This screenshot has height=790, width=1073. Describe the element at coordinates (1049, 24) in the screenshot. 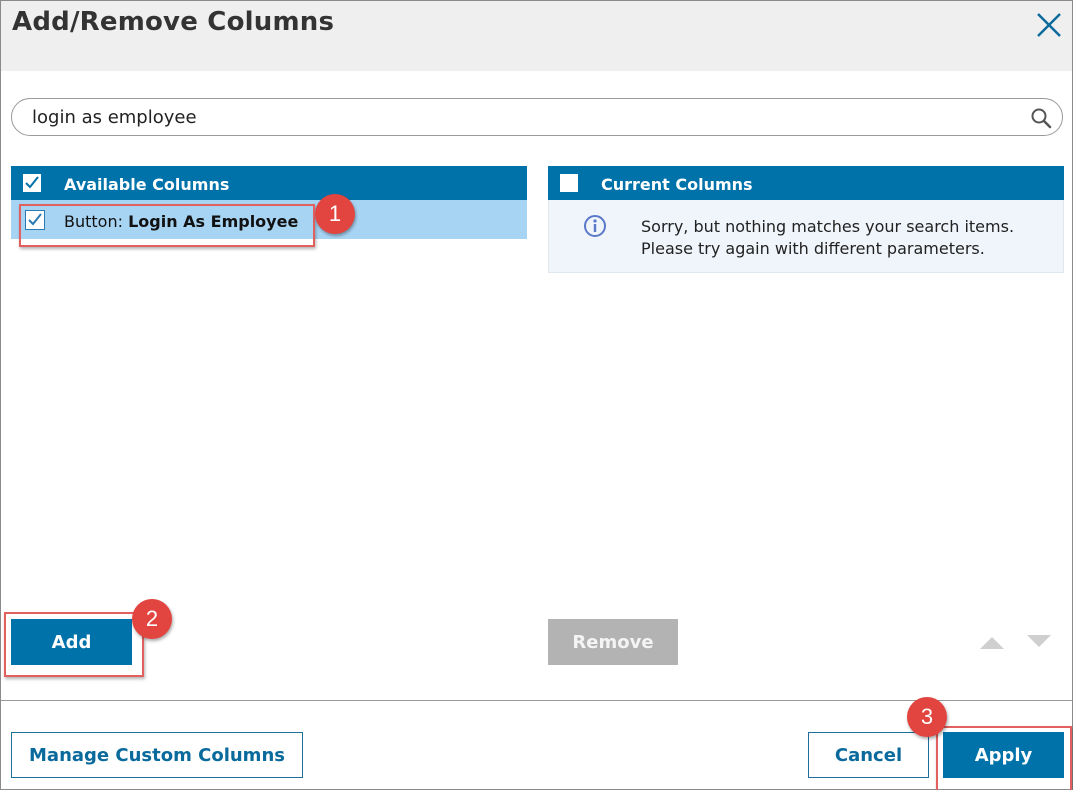

I see `close-icon` at that location.